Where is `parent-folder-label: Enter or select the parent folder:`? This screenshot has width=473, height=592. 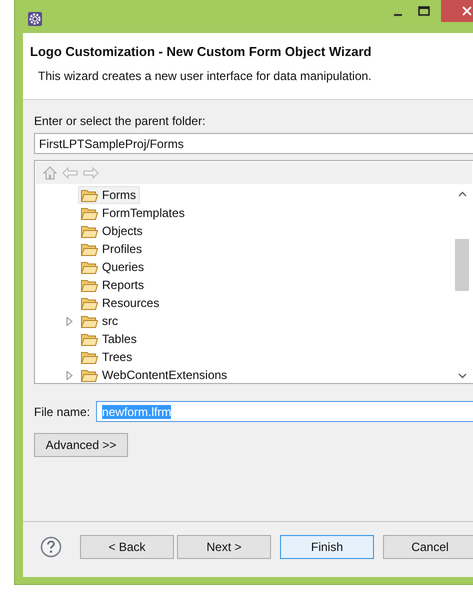
parent-folder-label: Enter or select the parent folder: is located at coordinates (120, 121).